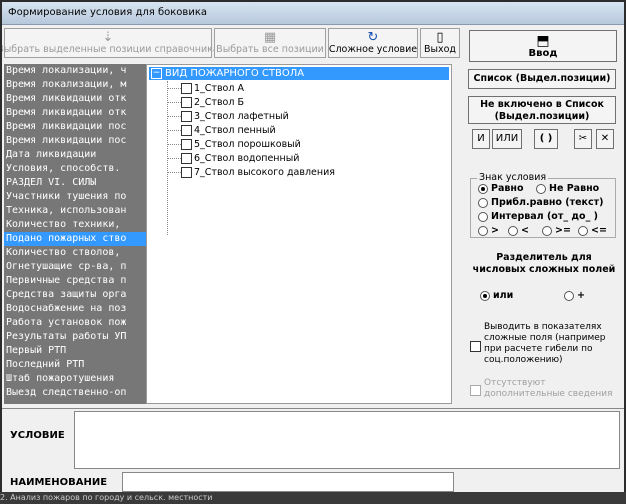  Describe the element at coordinates (583, 139) in the screenshot. I see `scissors-icon: ✂` at that location.